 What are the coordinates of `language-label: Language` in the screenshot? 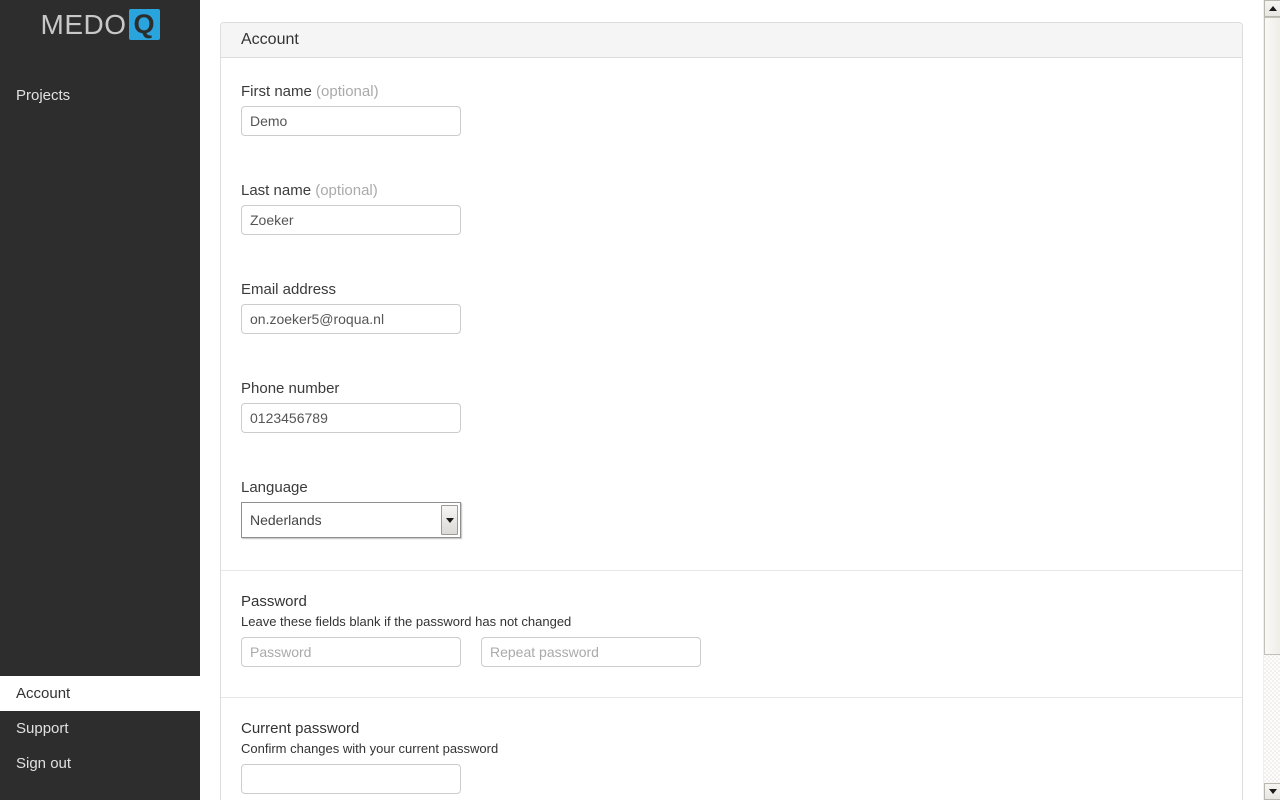 It's located at (274, 487).